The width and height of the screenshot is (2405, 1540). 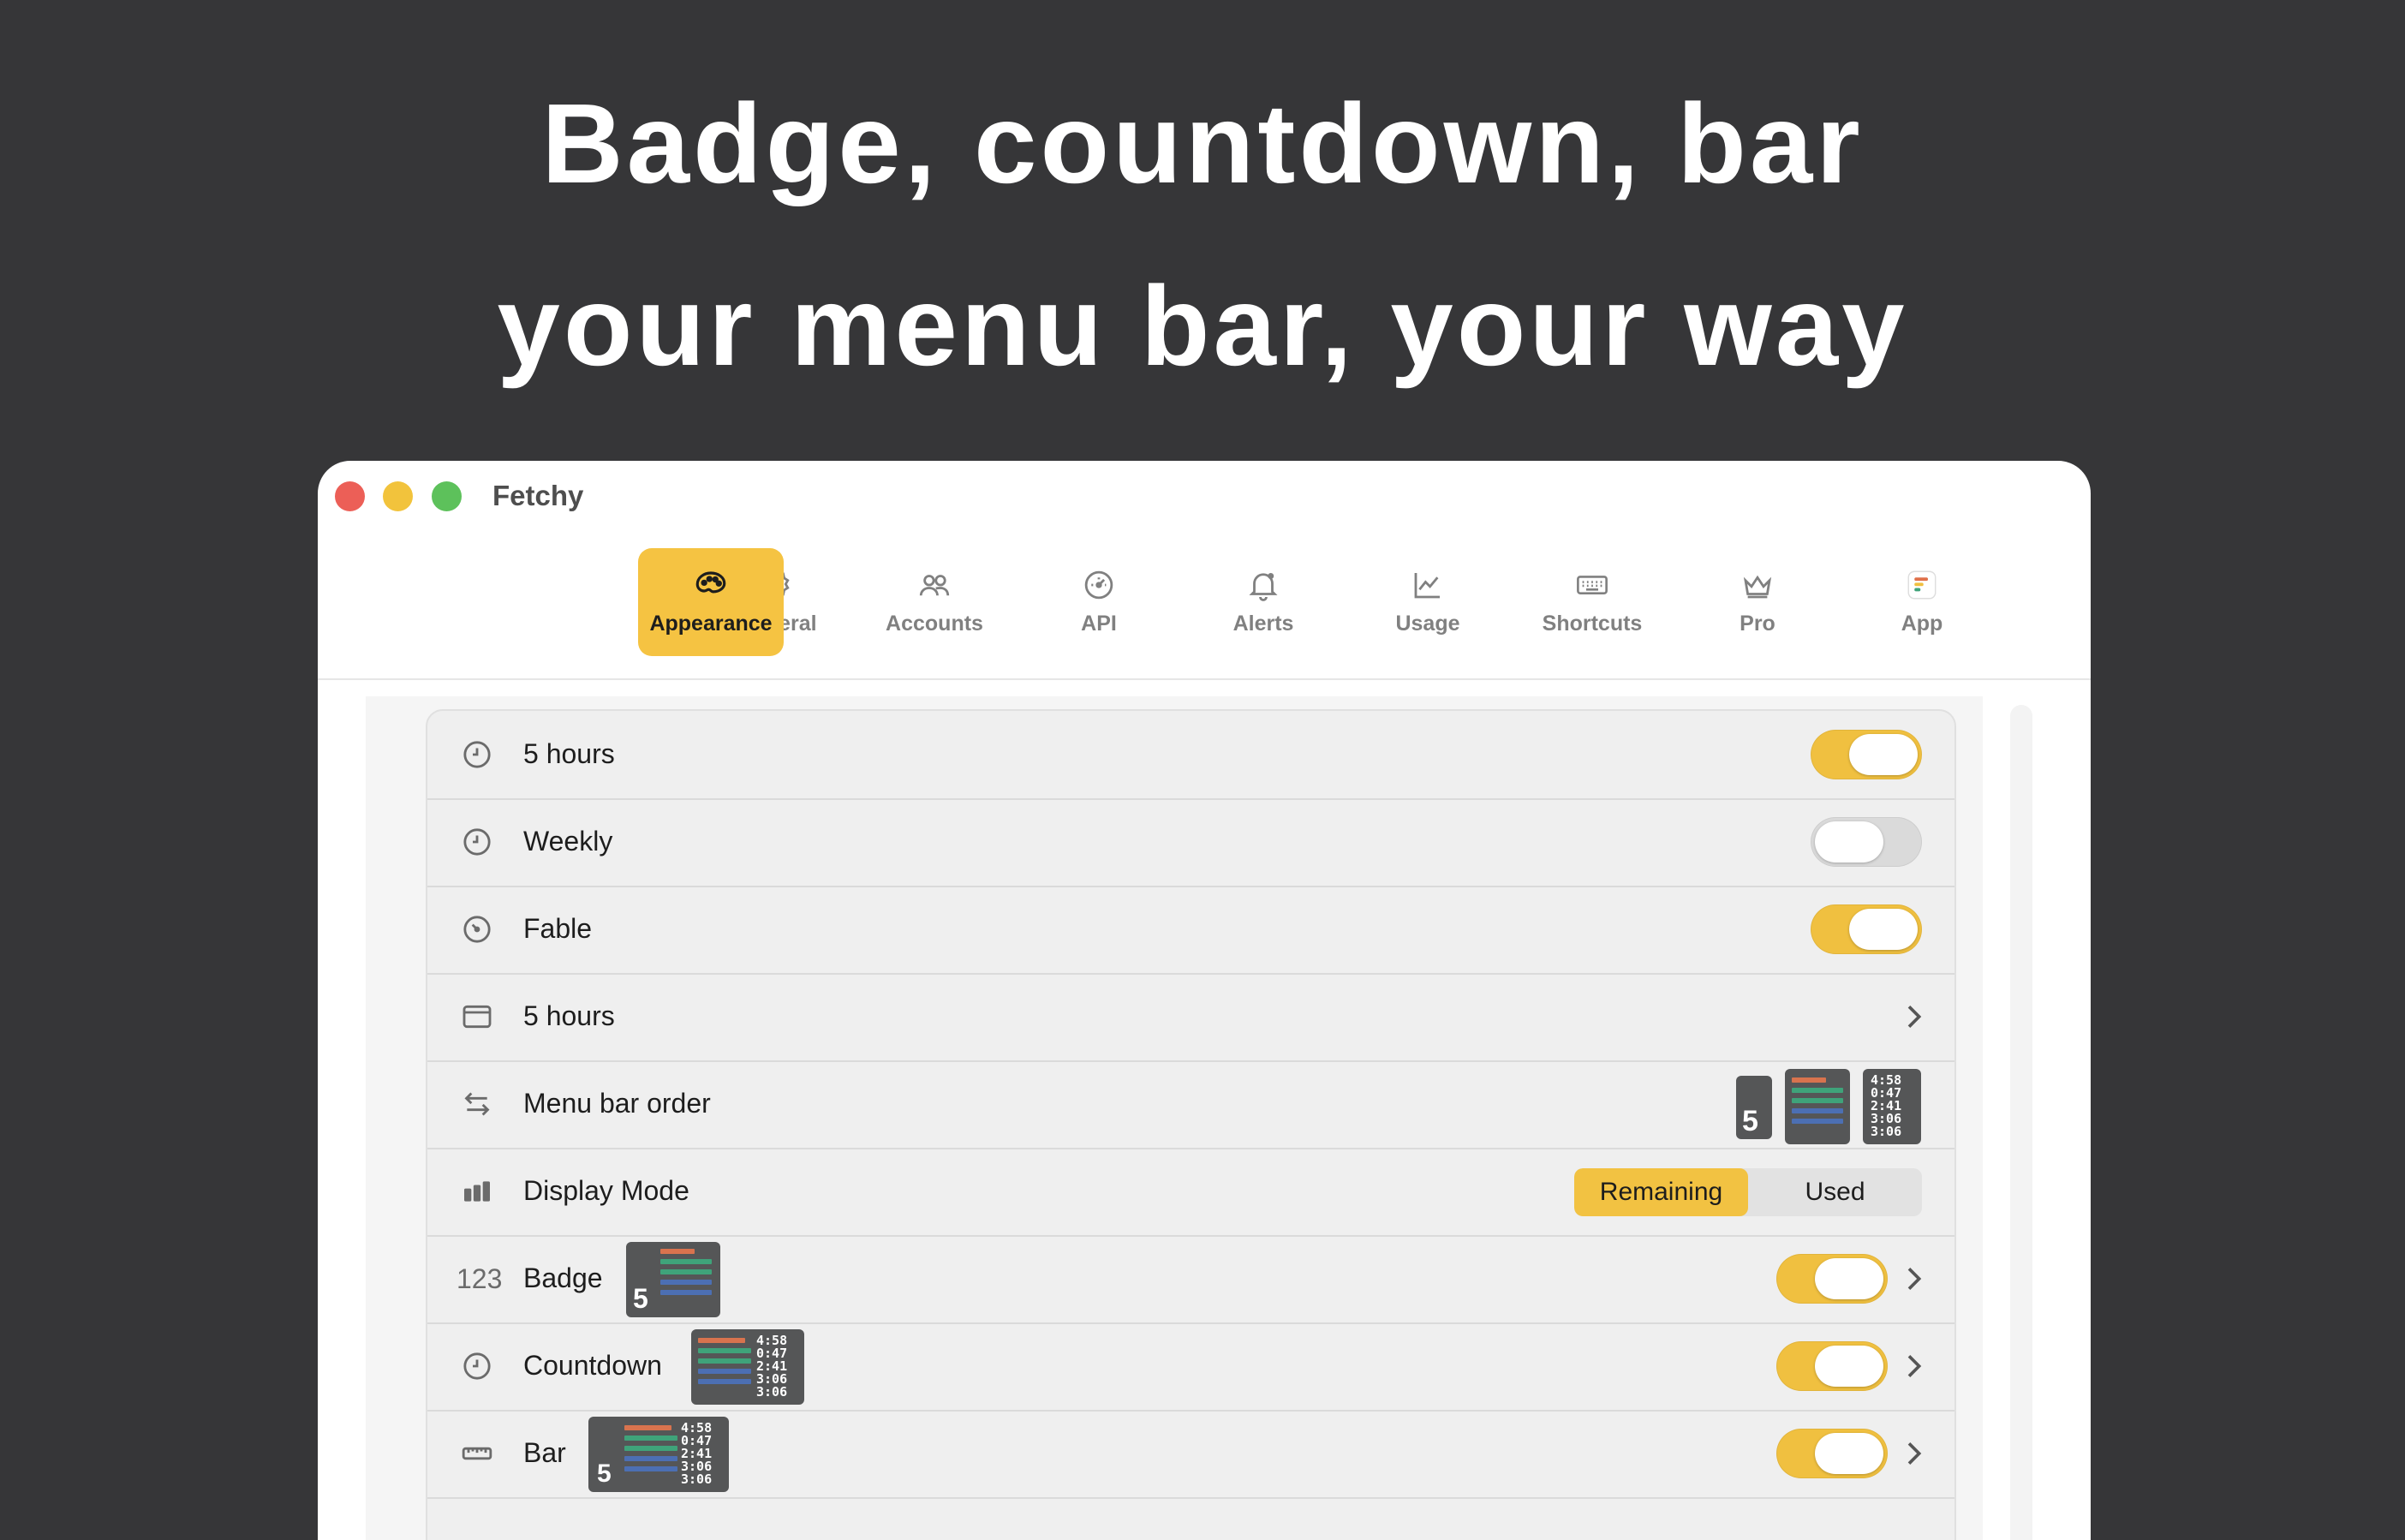 I want to click on countdown-preview: 4:58 0:47 2:41 3:06 3:06, so click(x=747, y=1367).